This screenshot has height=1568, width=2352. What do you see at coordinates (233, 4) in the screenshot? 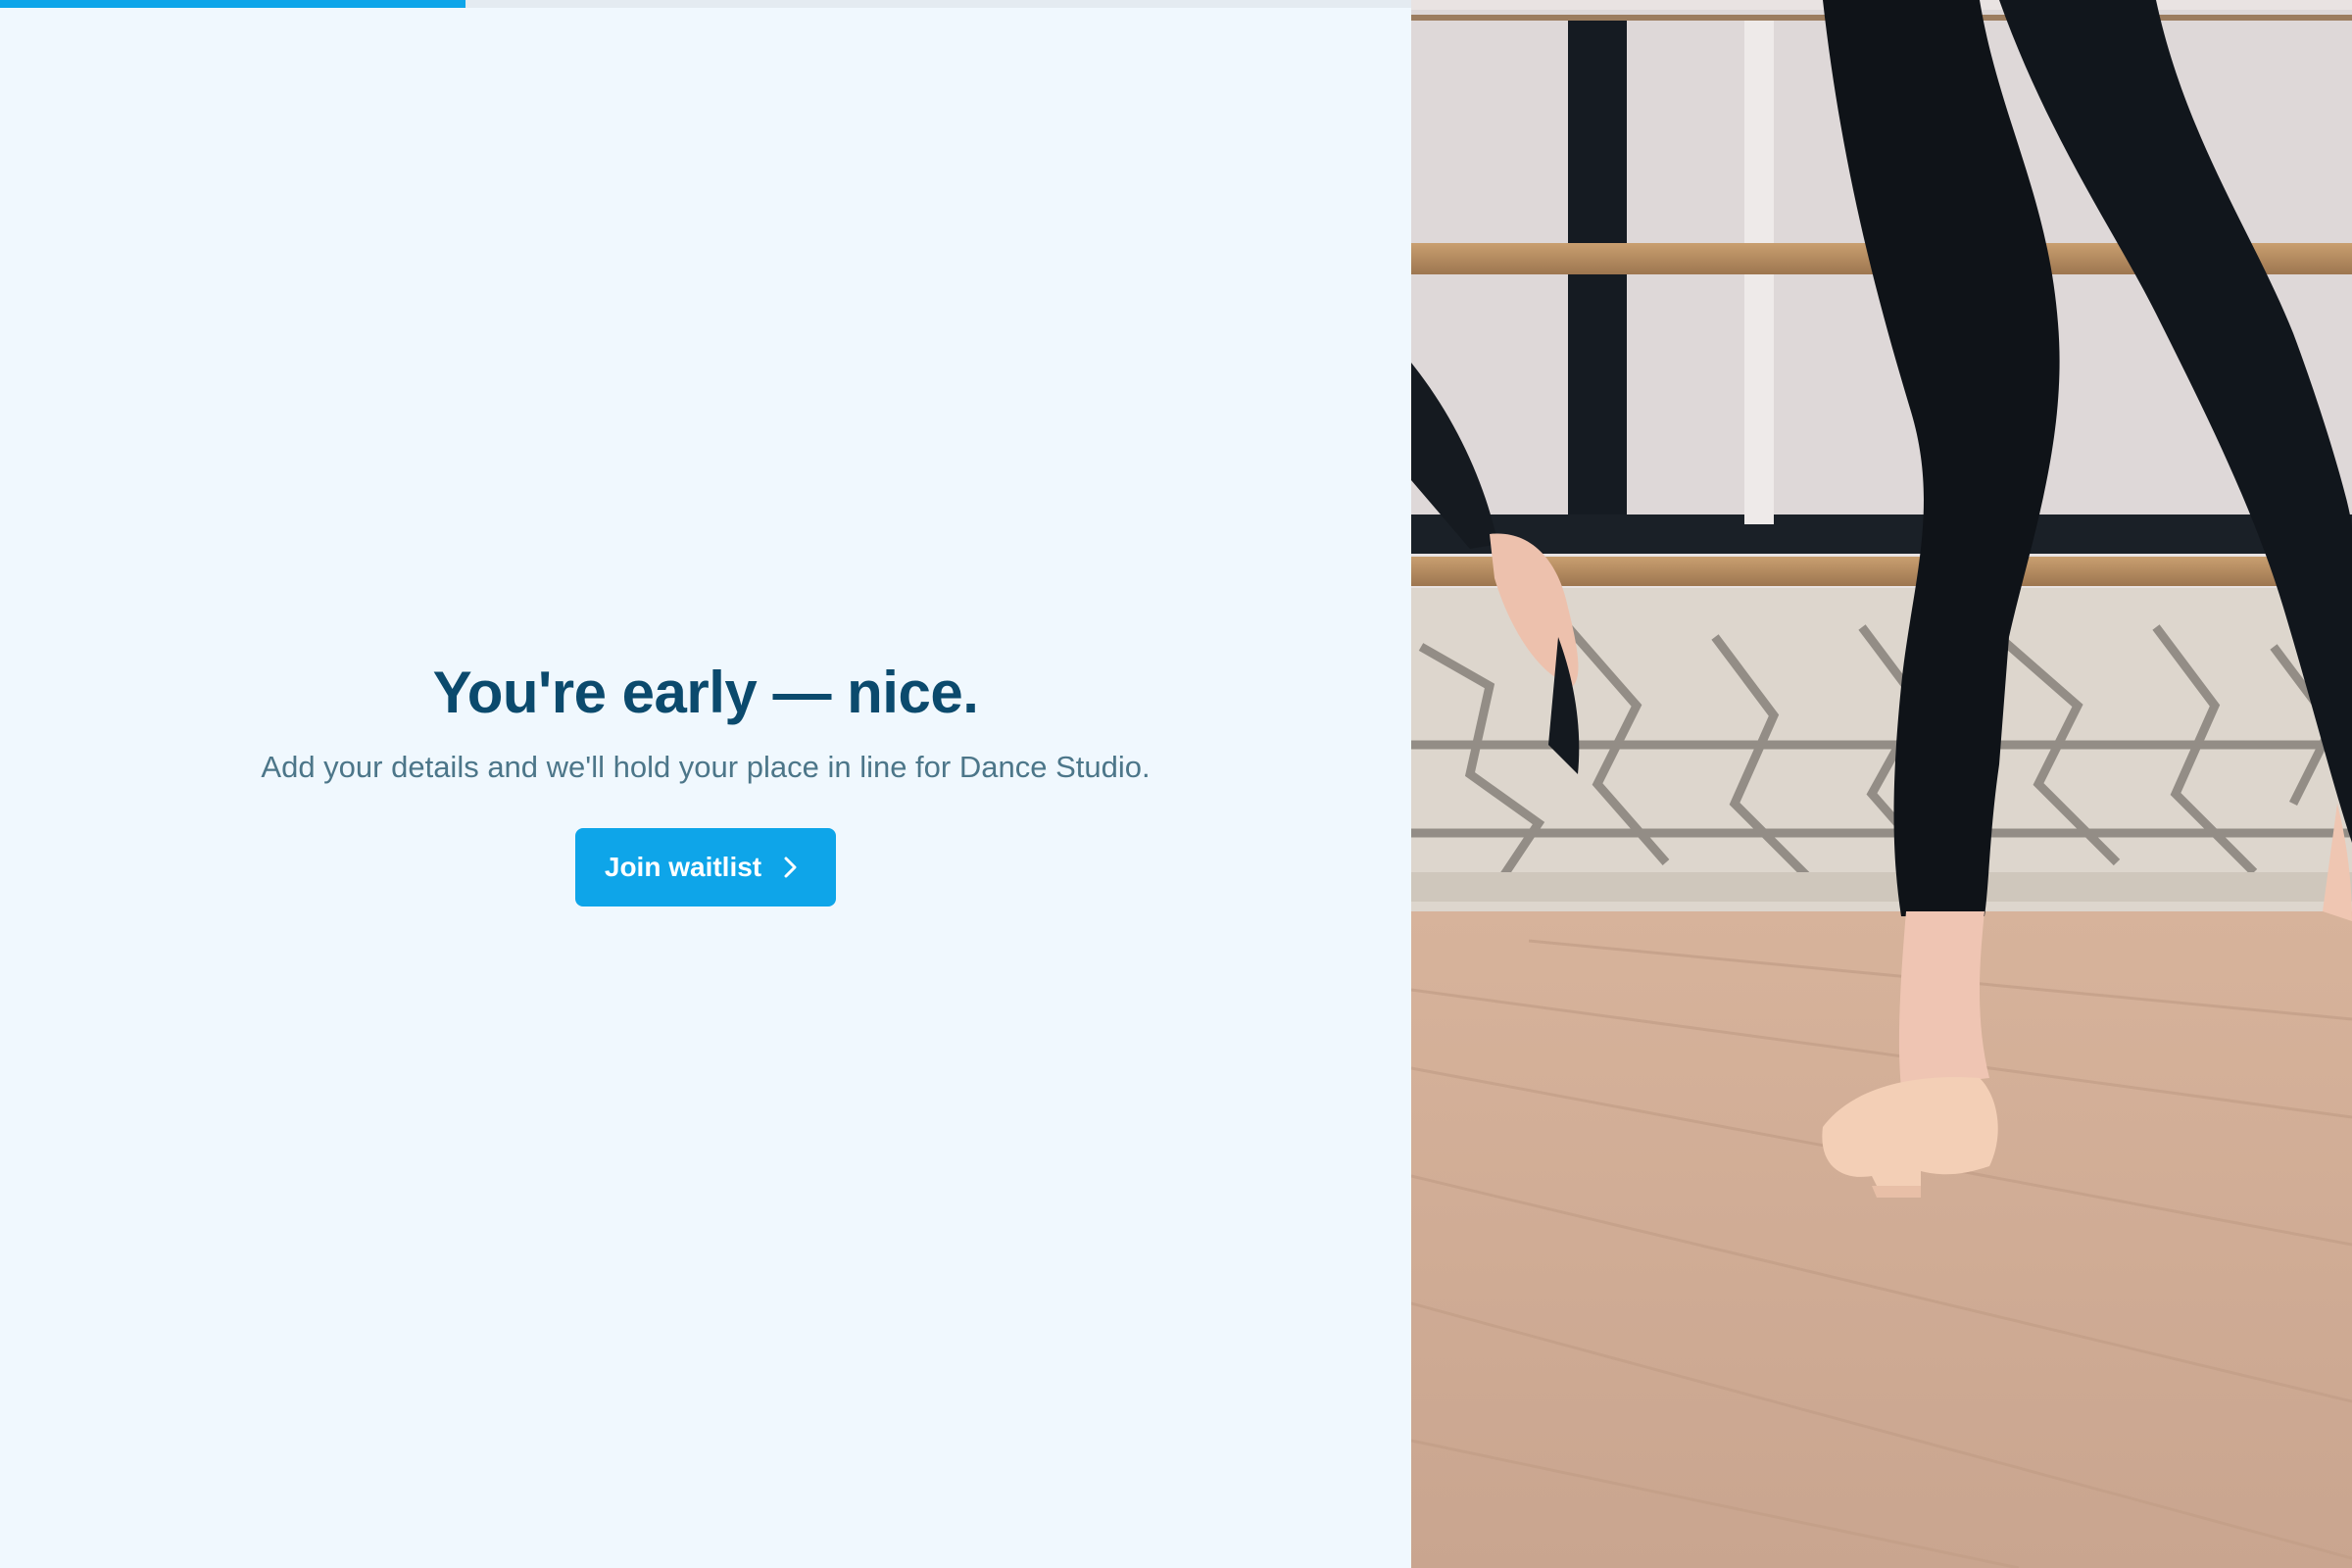
I see `progress-bar-fill` at bounding box center [233, 4].